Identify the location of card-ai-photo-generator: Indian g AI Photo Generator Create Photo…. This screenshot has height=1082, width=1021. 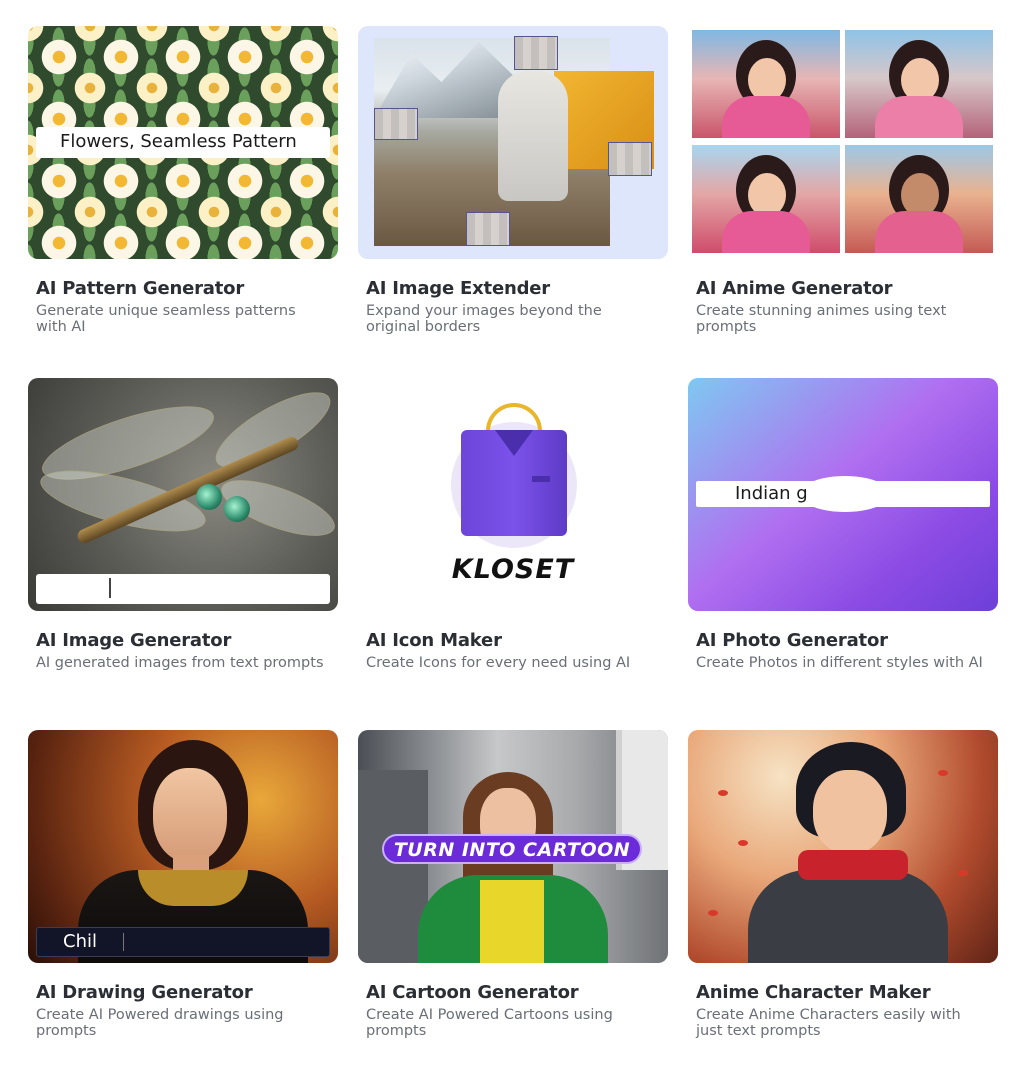
(843, 554).